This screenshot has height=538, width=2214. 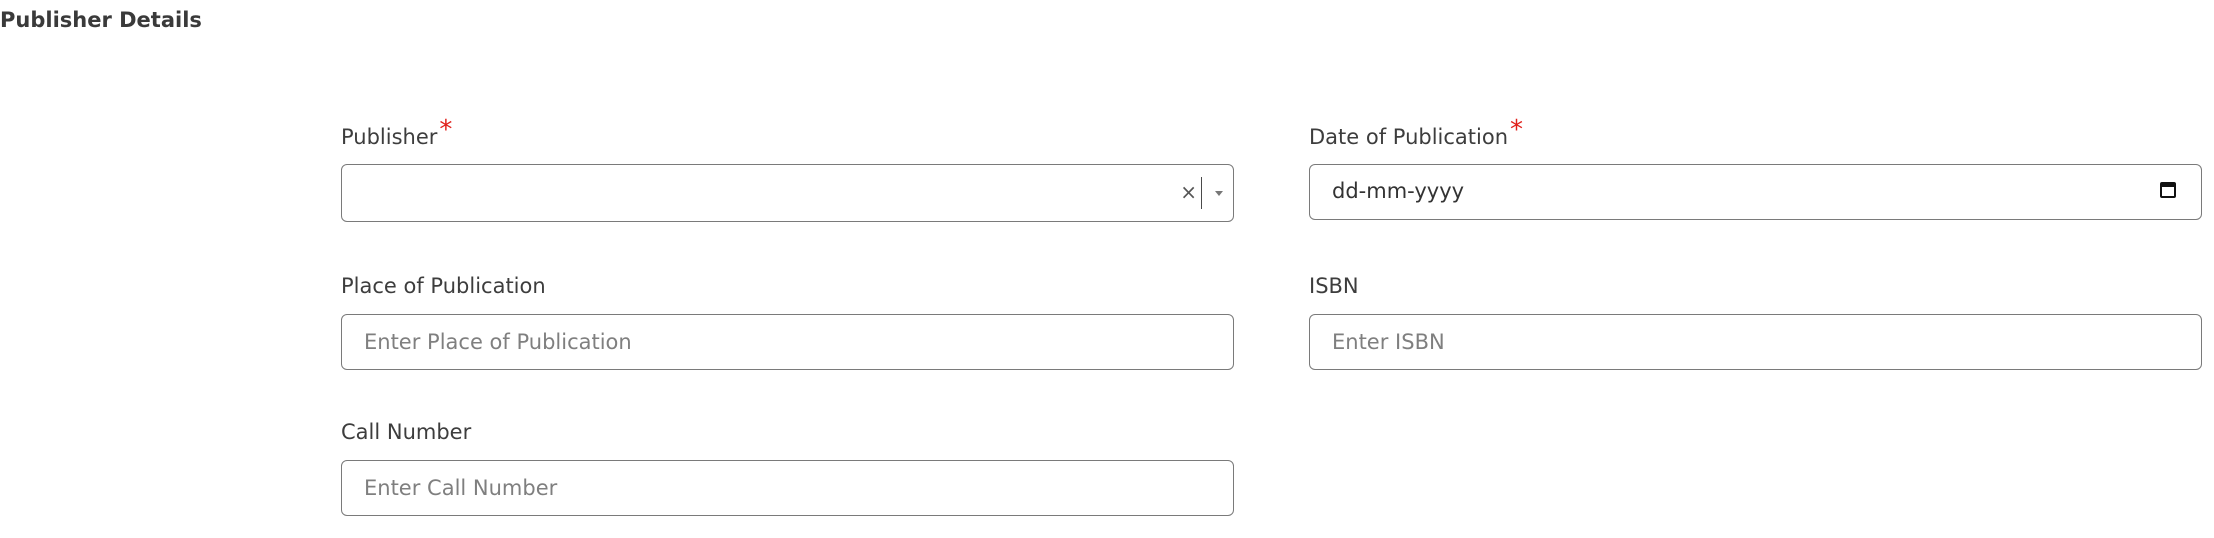 What do you see at coordinates (787, 193) in the screenshot?
I see `publisher-select: ×` at bounding box center [787, 193].